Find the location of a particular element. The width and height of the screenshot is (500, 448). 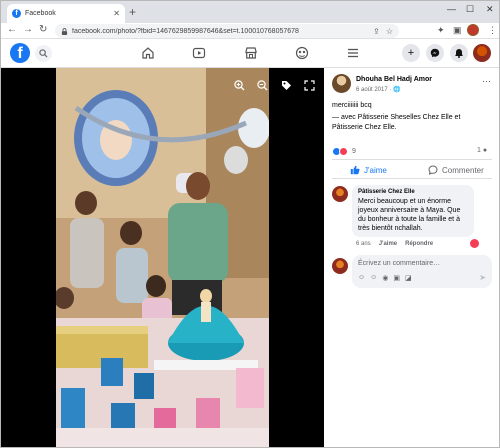

share-icon: ⇪ is located at coordinates (376, 31).